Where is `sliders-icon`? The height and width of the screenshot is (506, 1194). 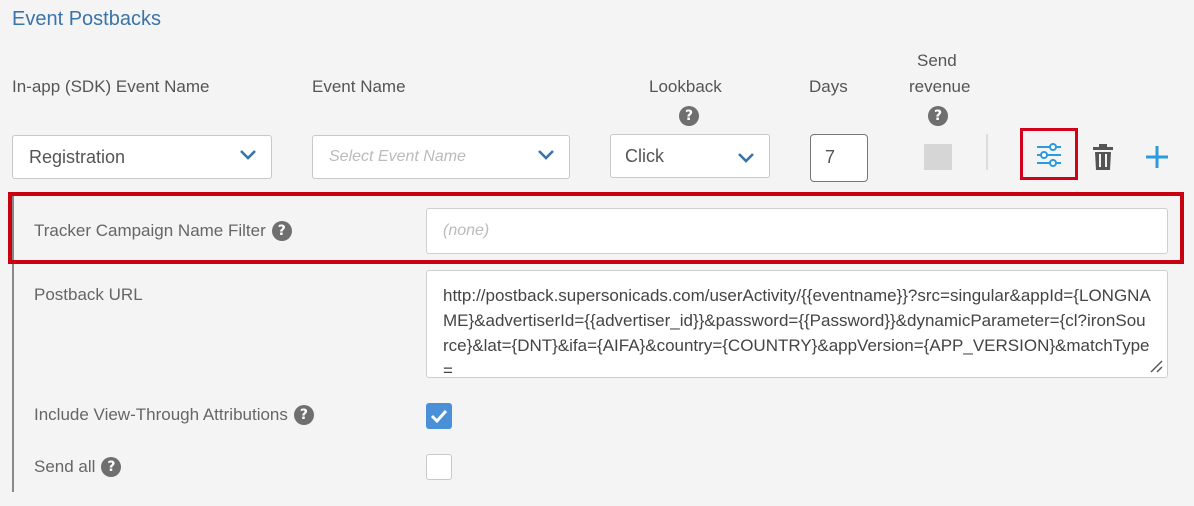 sliders-icon is located at coordinates (1049, 155).